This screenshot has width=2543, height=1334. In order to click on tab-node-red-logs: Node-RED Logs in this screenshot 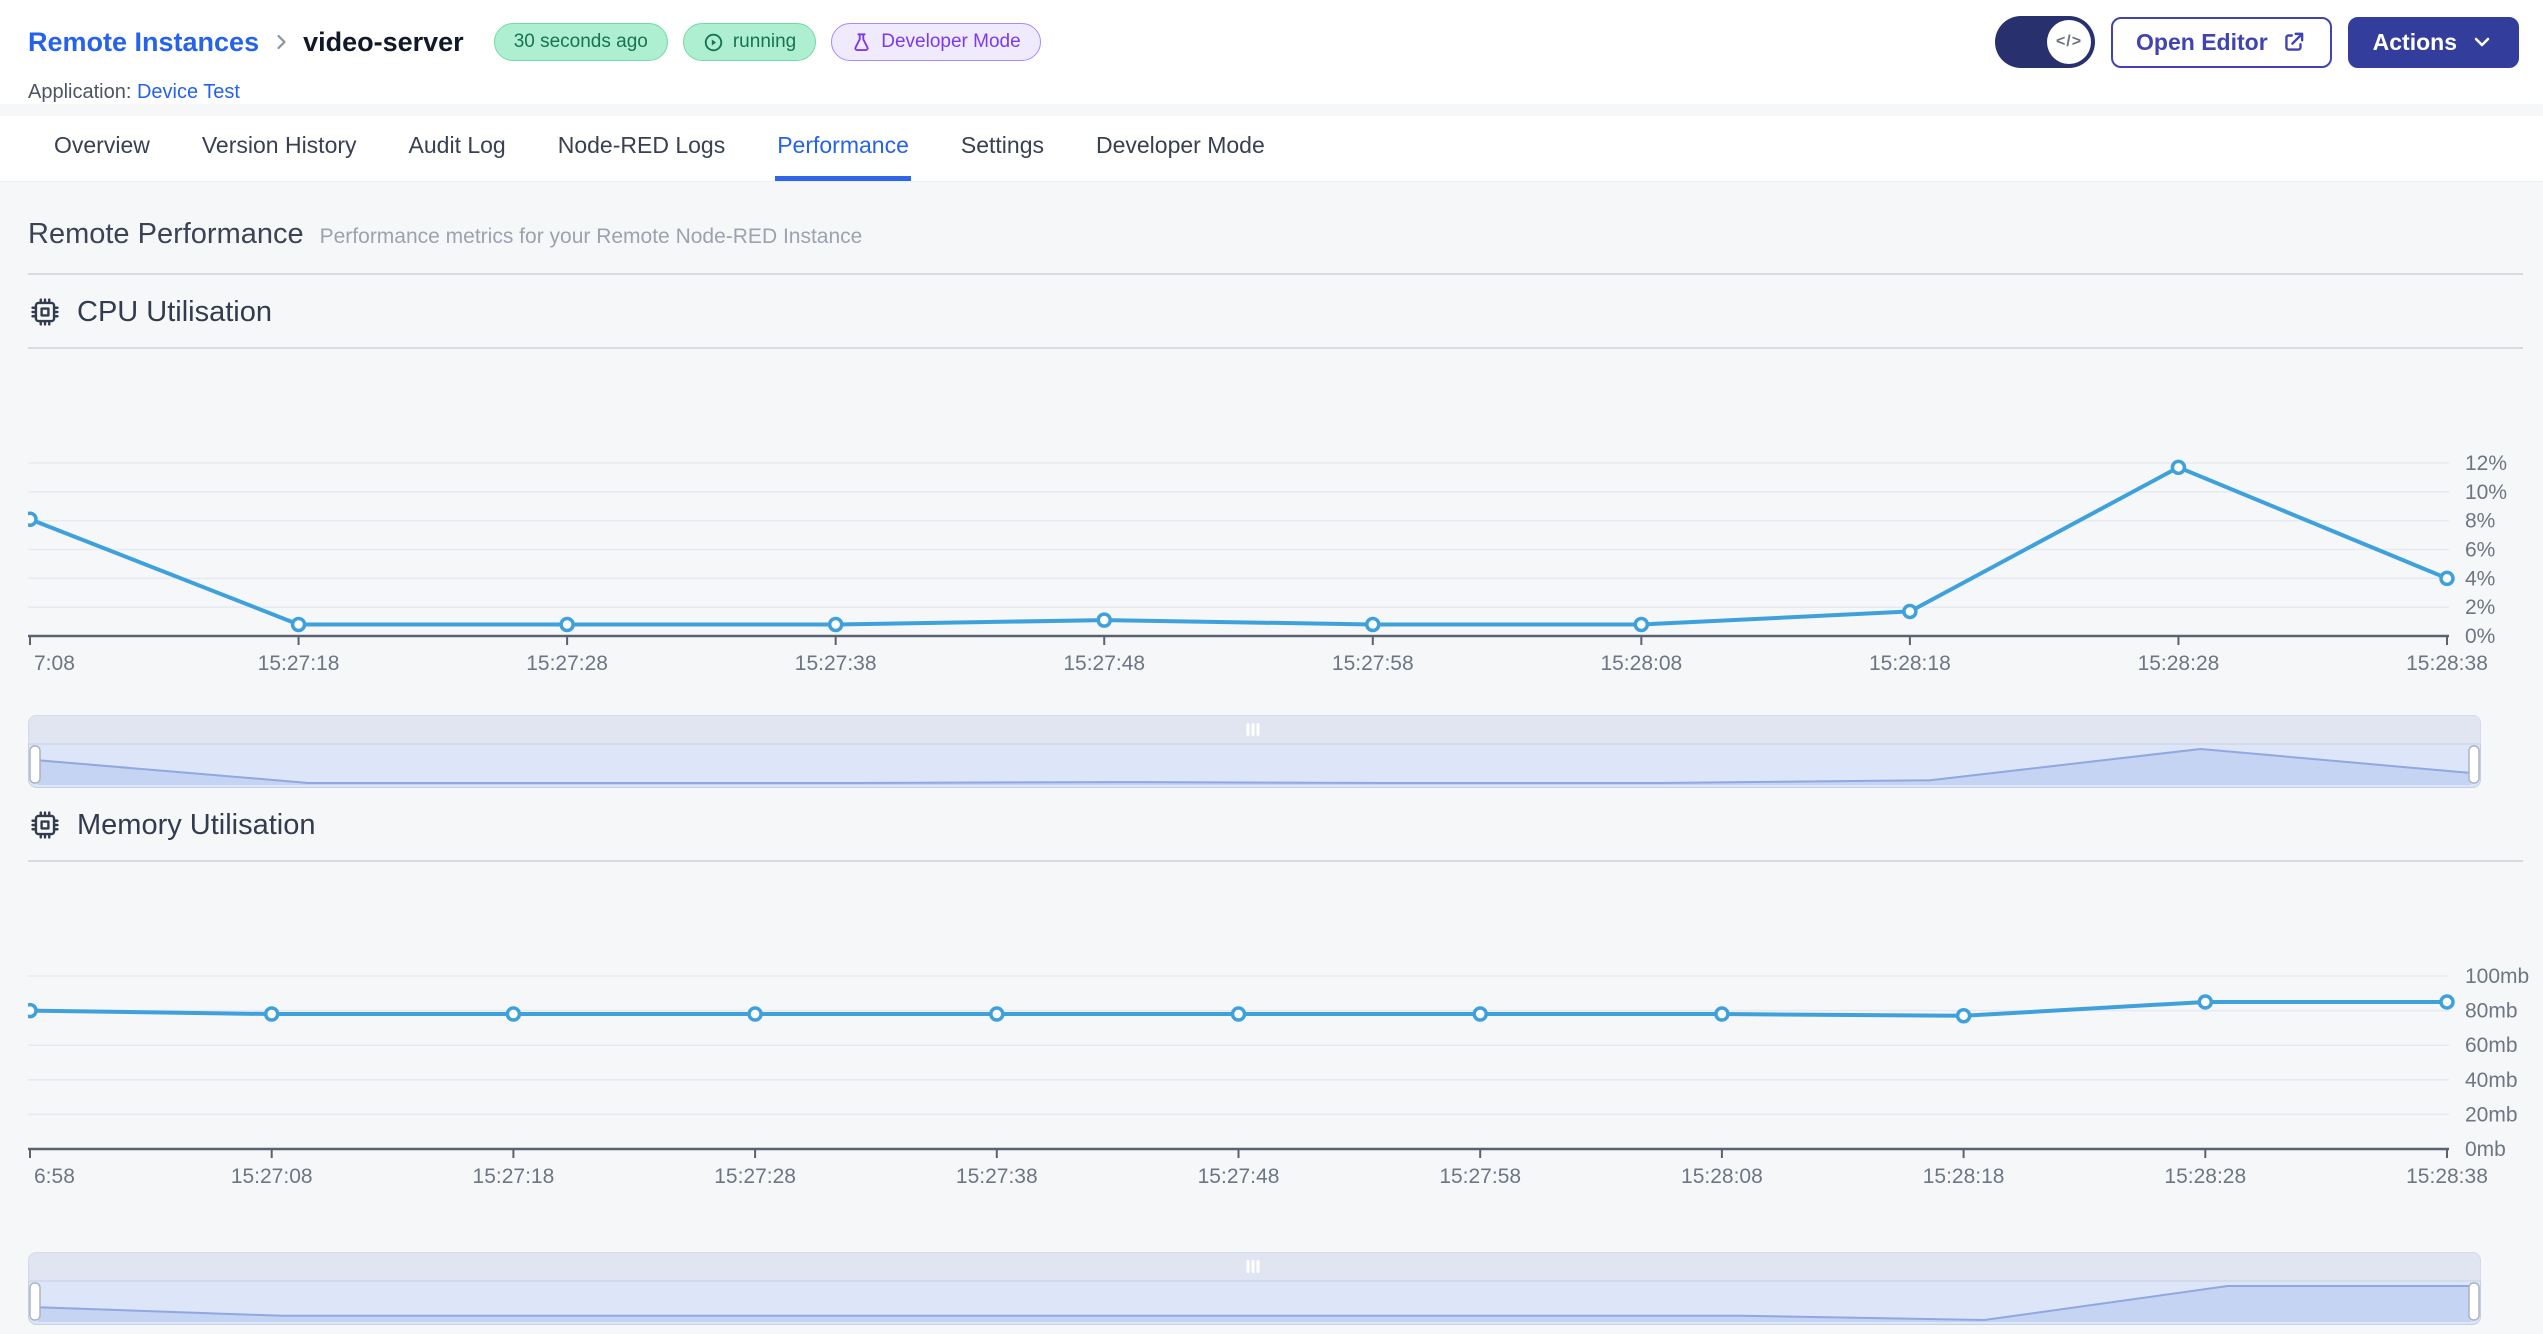, I will do `click(641, 148)`.